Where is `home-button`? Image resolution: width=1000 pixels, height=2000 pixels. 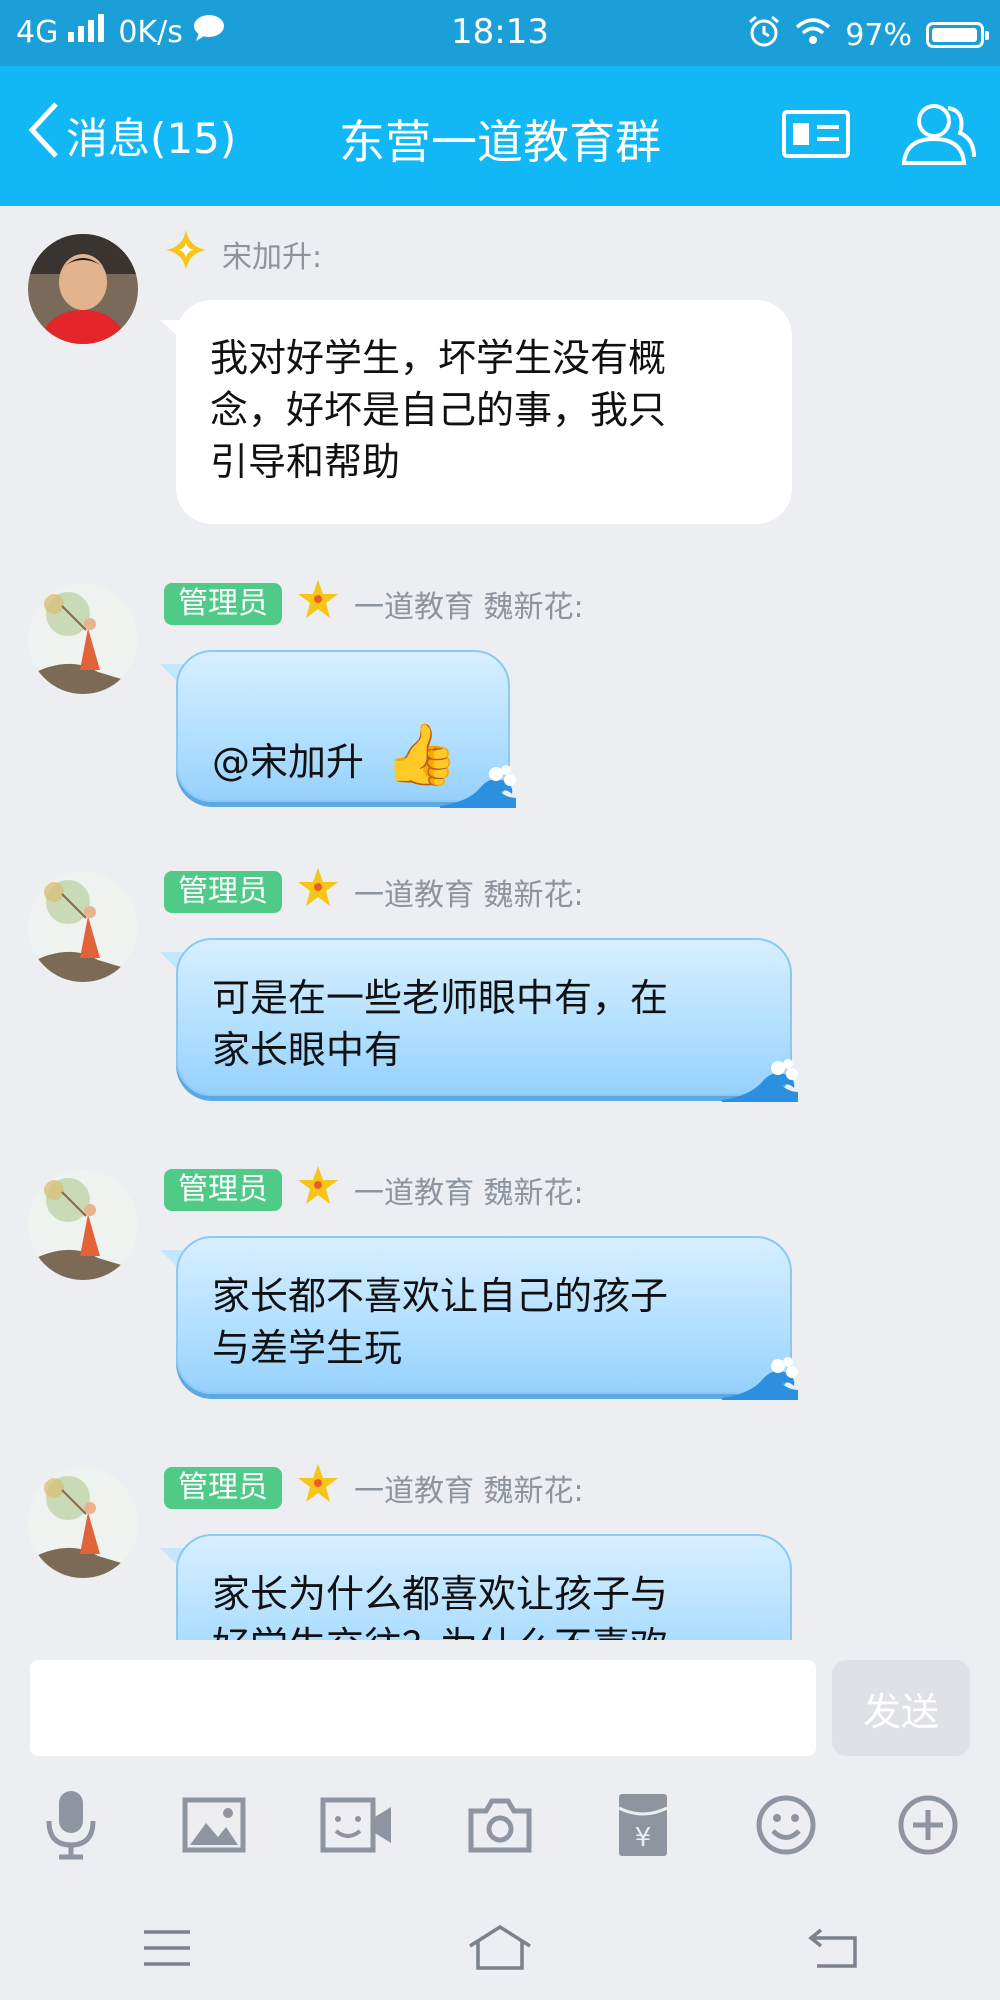 home-button is located at coordinates (500, 1950).